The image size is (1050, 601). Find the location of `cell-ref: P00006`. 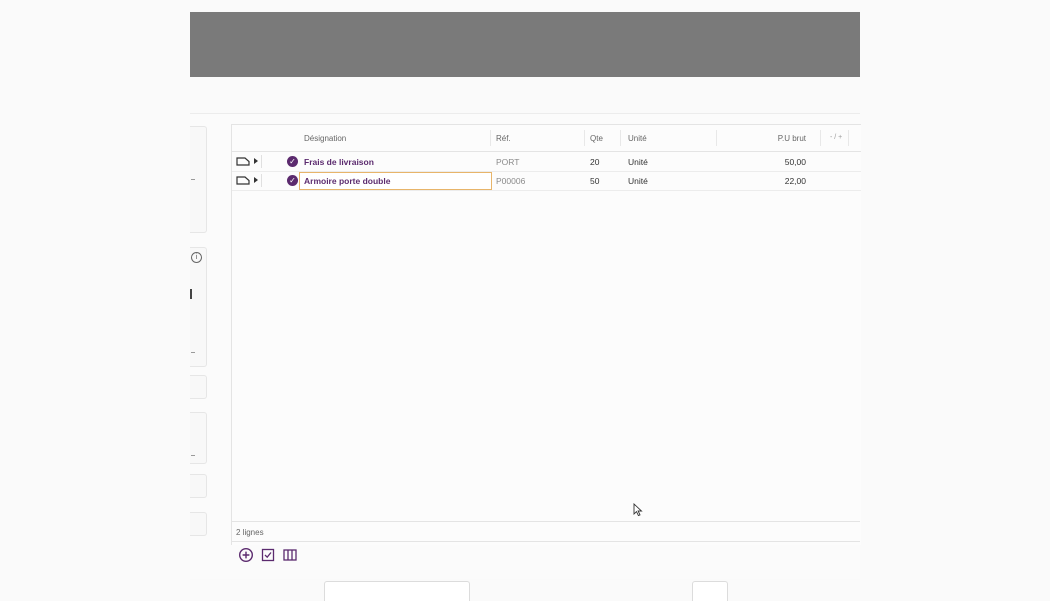

cell-ref: P00006 is located at coordinates (510, 181).